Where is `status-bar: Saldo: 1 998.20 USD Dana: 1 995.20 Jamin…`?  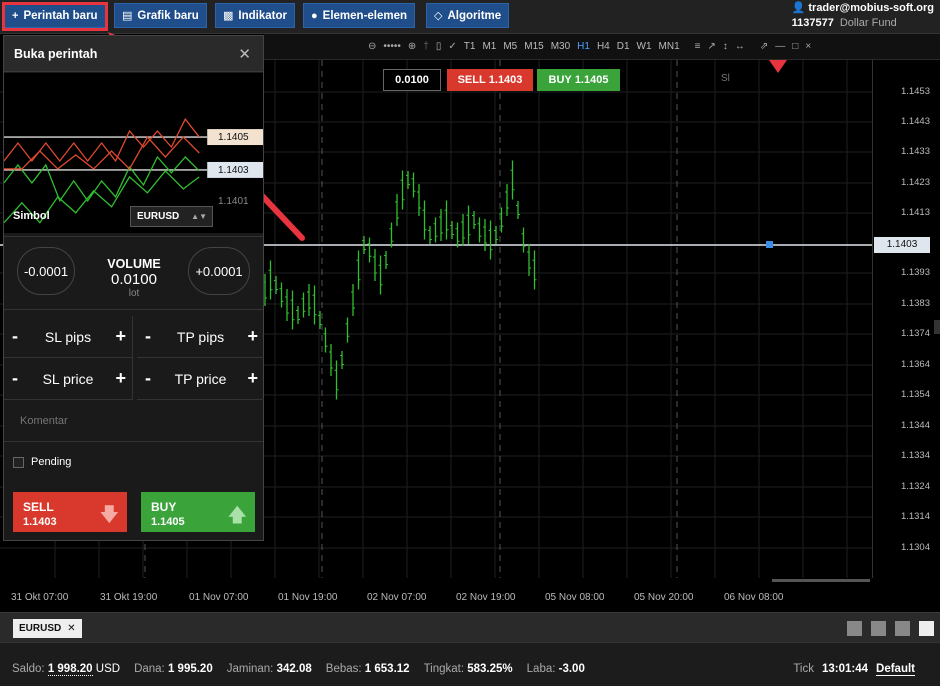
status-bar: Saldo: 1 998.20 USD Dana: 1 995.20 Jamin… is located at coordinates (470, 664).